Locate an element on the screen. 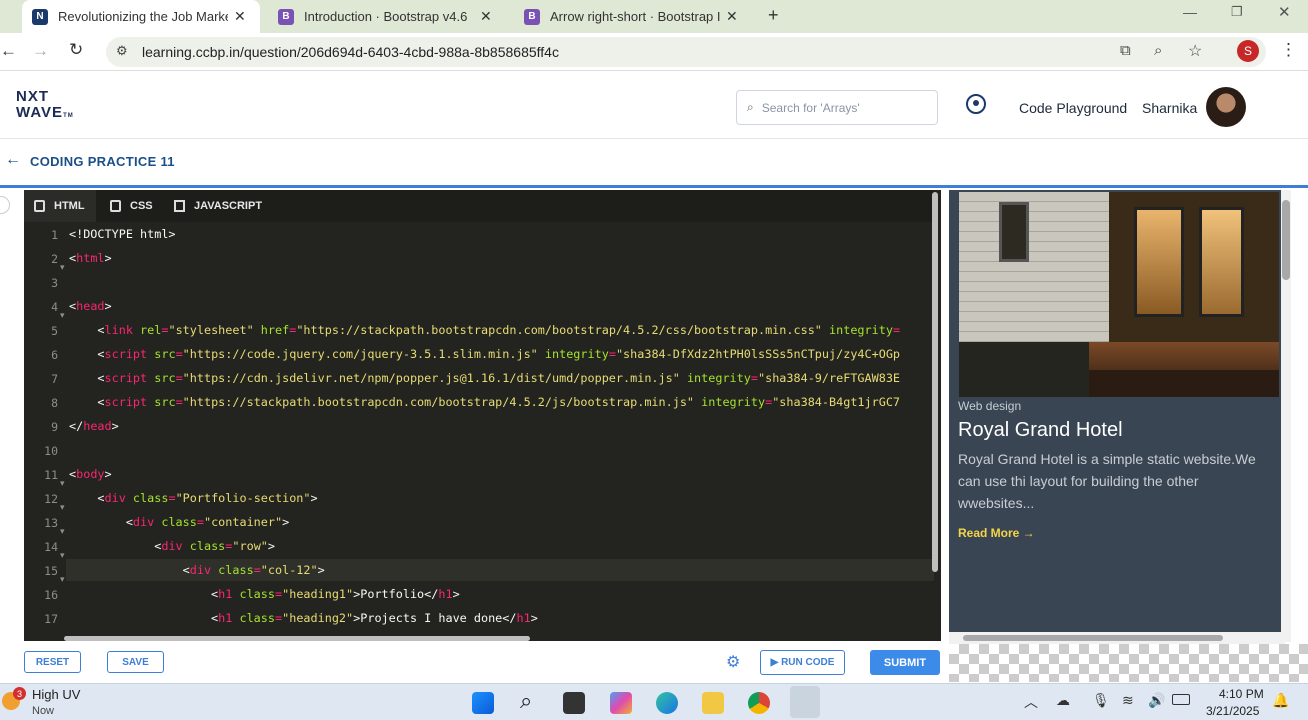 The width and height of the screenshot is (1308, 720). chrome-icon is located at coordinates (759, 703).